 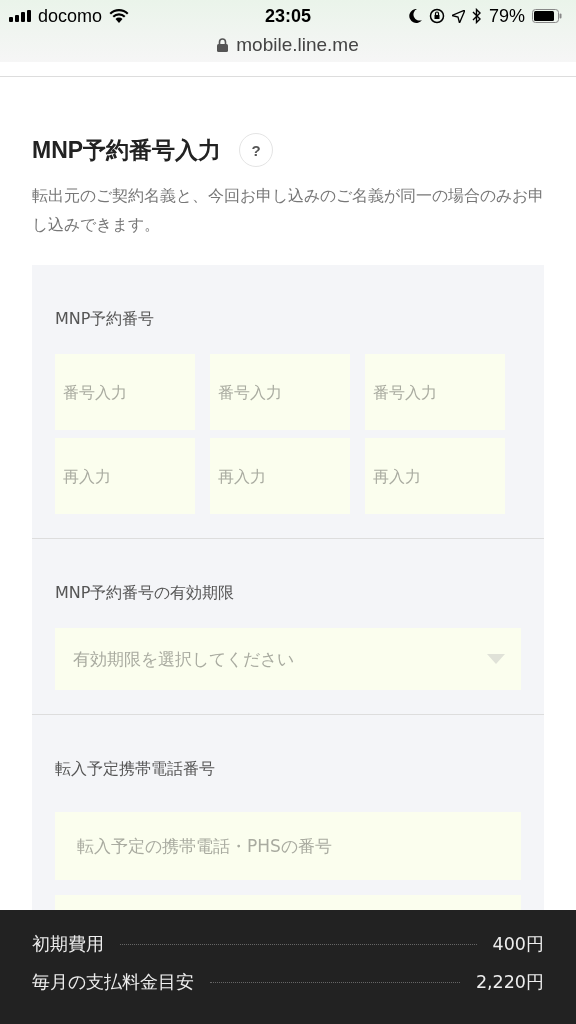 I want to click on section-title: MNP予約番号入力, so click(x=127, y=150).